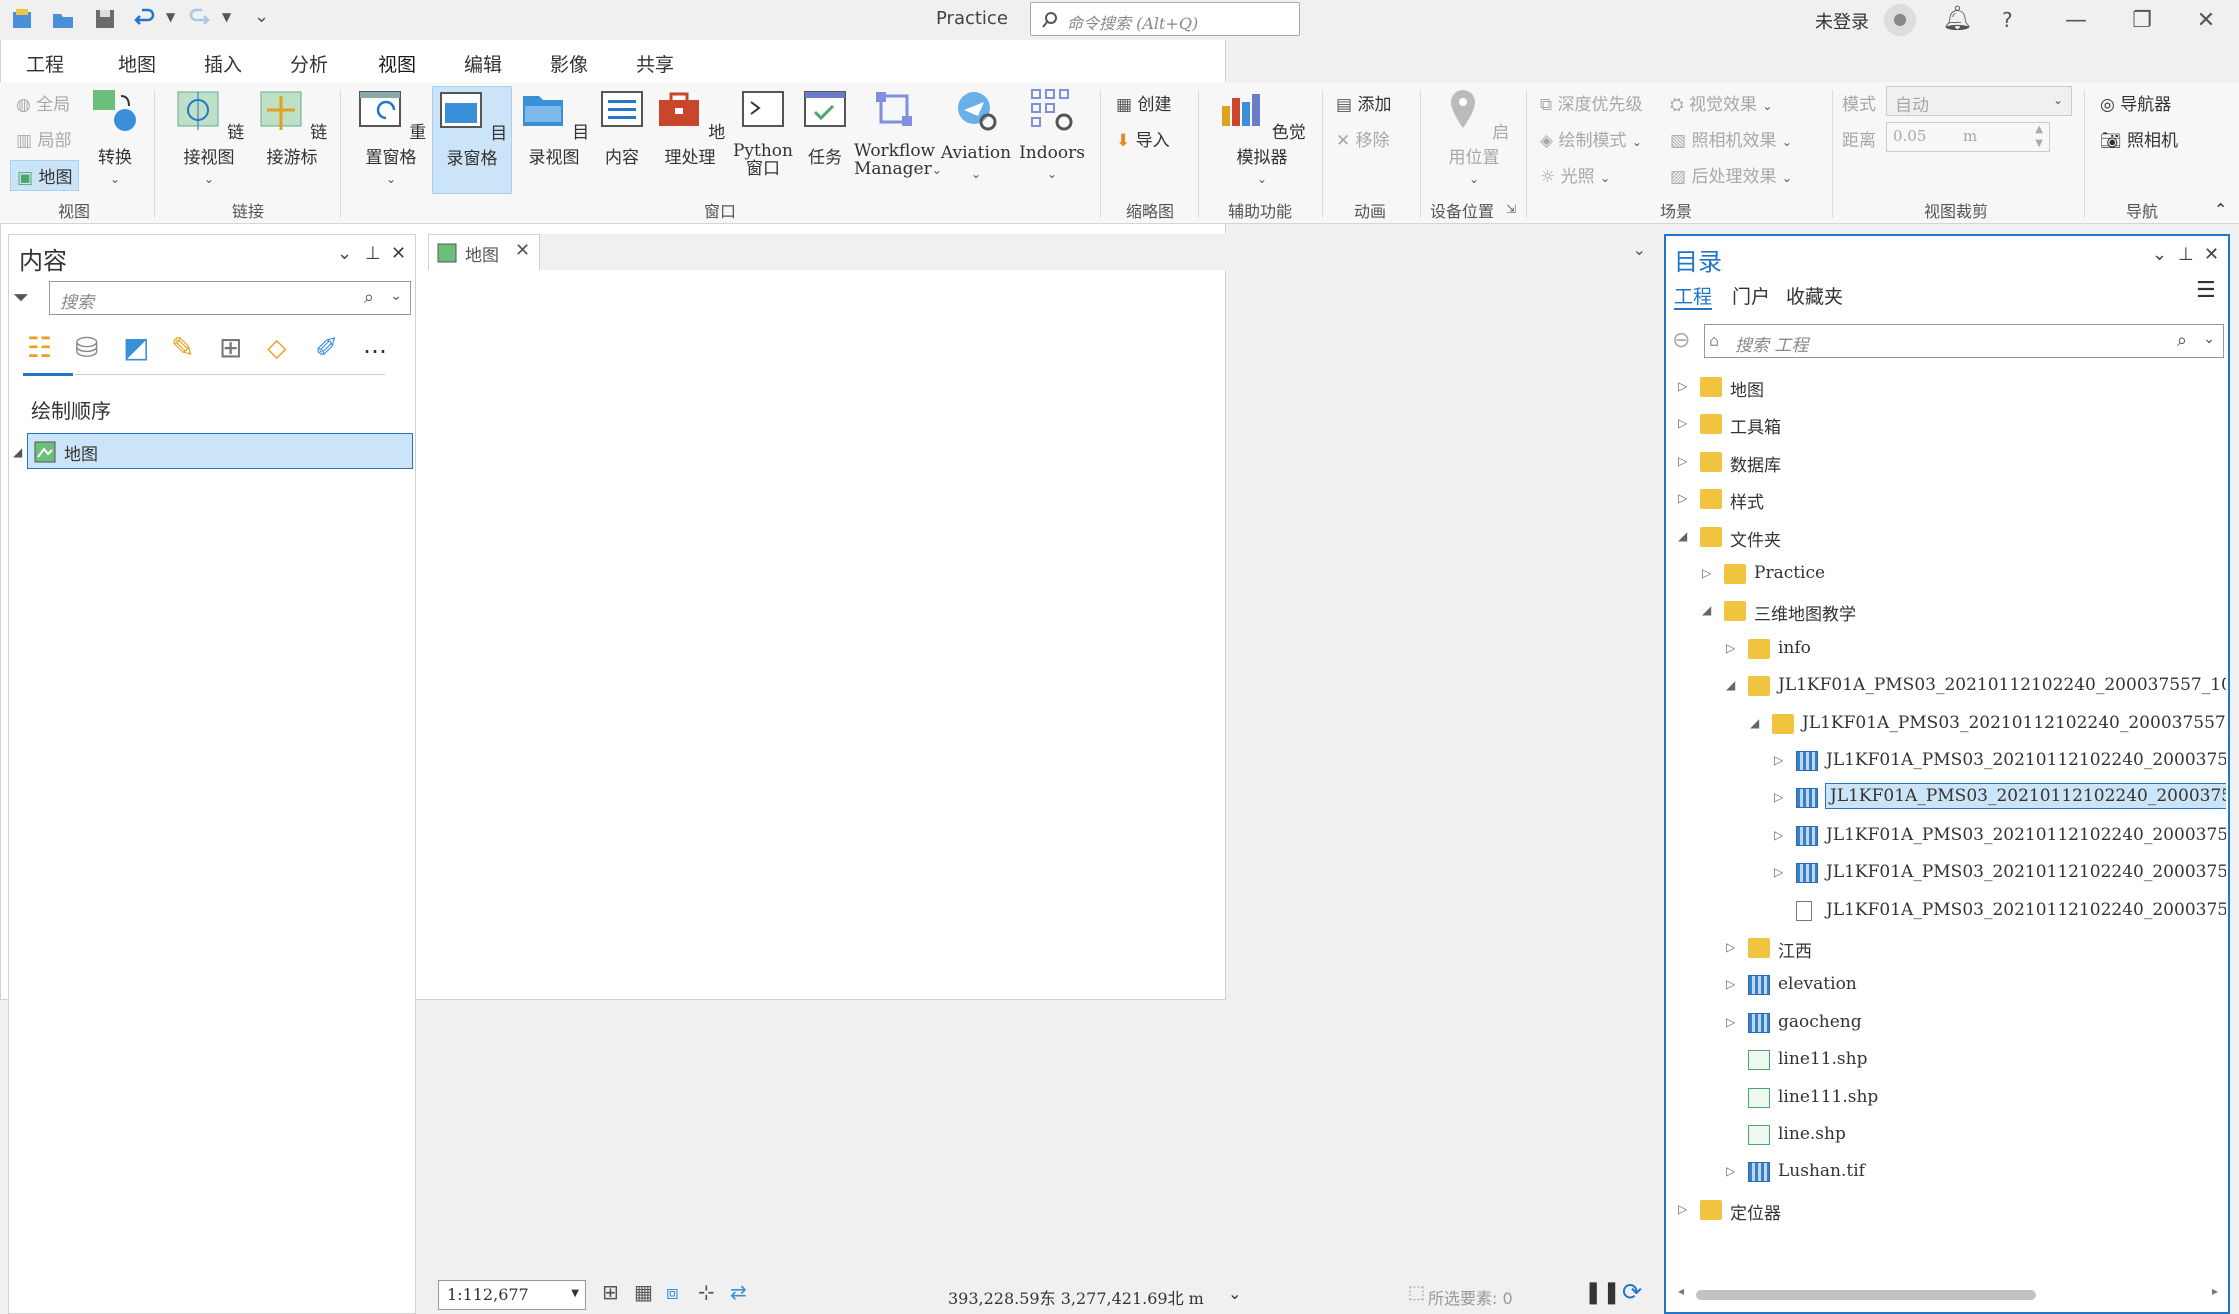 This screenshot has height=1314, width=2239. I want to click on camera-button: 📷︎ 照相机, so click(2139, 138).